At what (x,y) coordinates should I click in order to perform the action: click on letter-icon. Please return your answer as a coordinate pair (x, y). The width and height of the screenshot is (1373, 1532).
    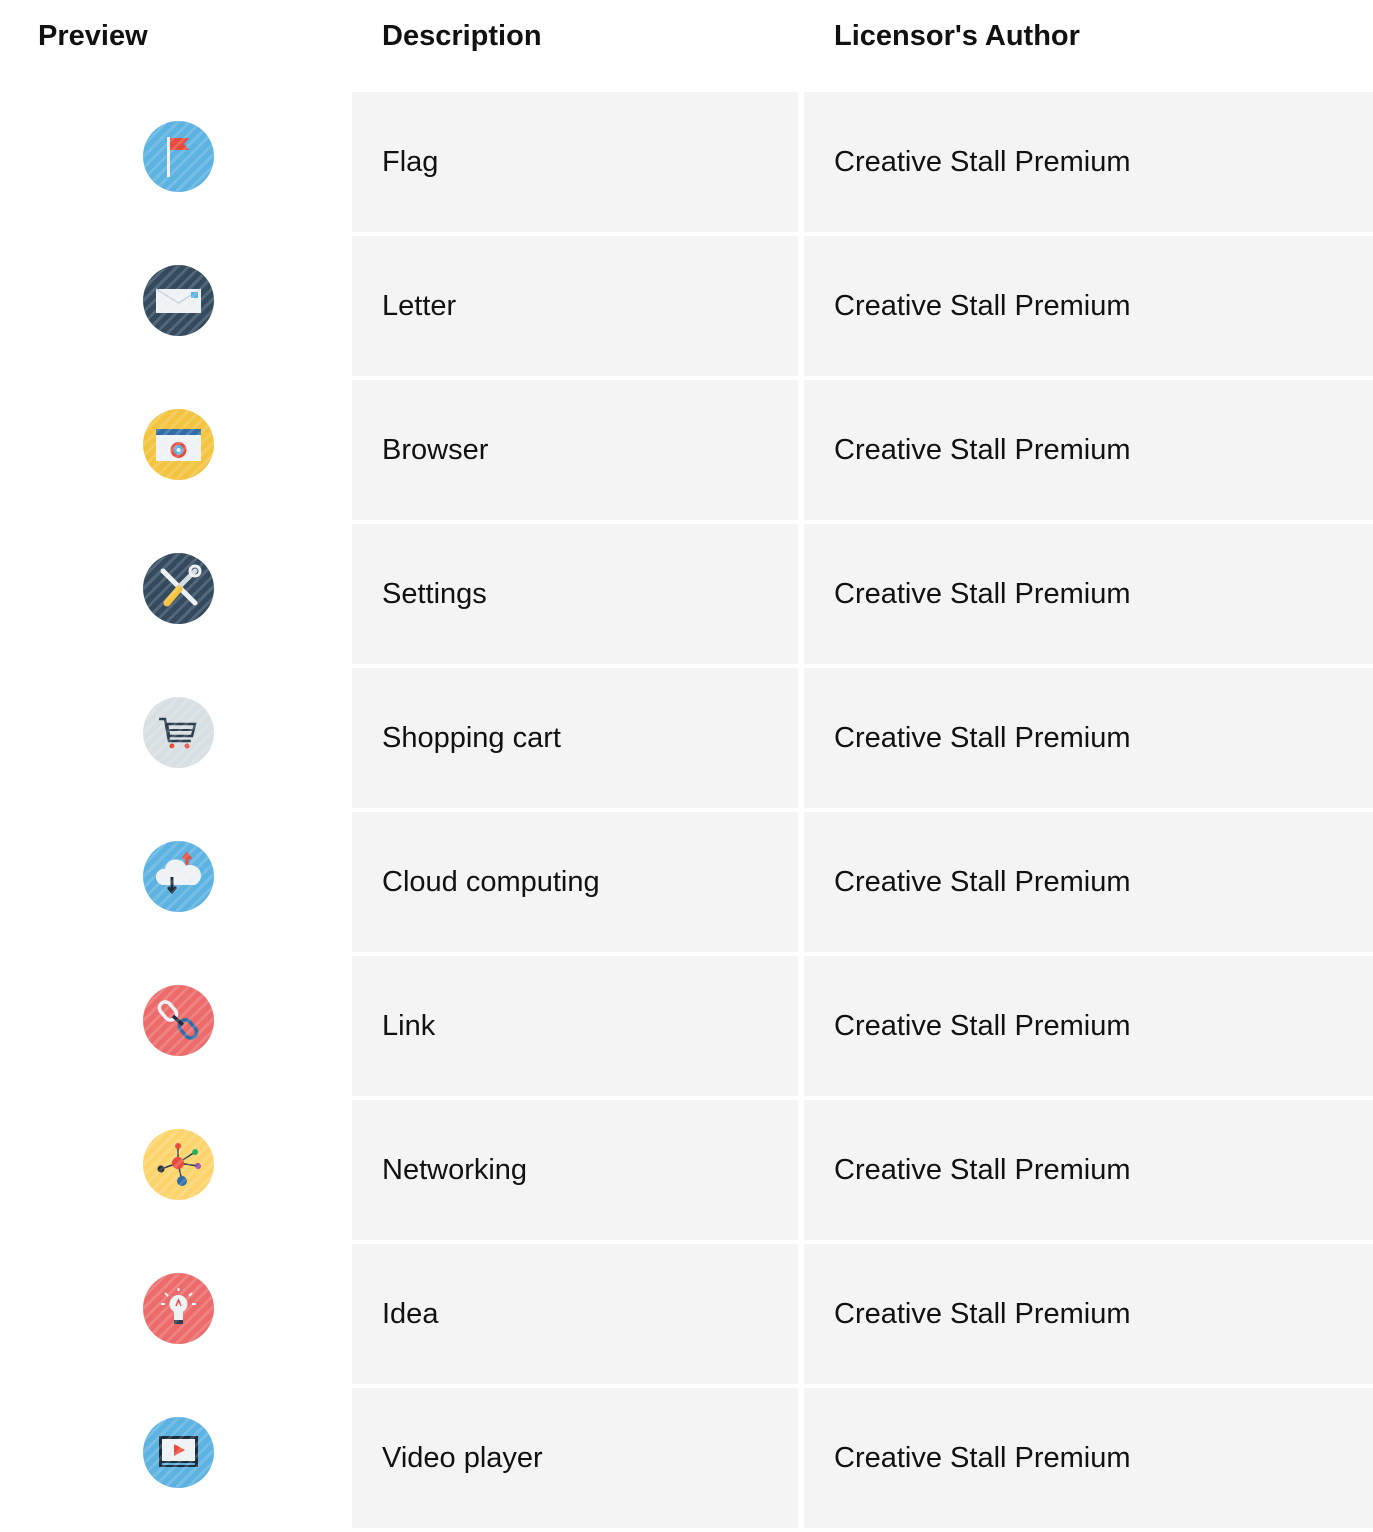
    Looking at the image, I should click on (178, 300).